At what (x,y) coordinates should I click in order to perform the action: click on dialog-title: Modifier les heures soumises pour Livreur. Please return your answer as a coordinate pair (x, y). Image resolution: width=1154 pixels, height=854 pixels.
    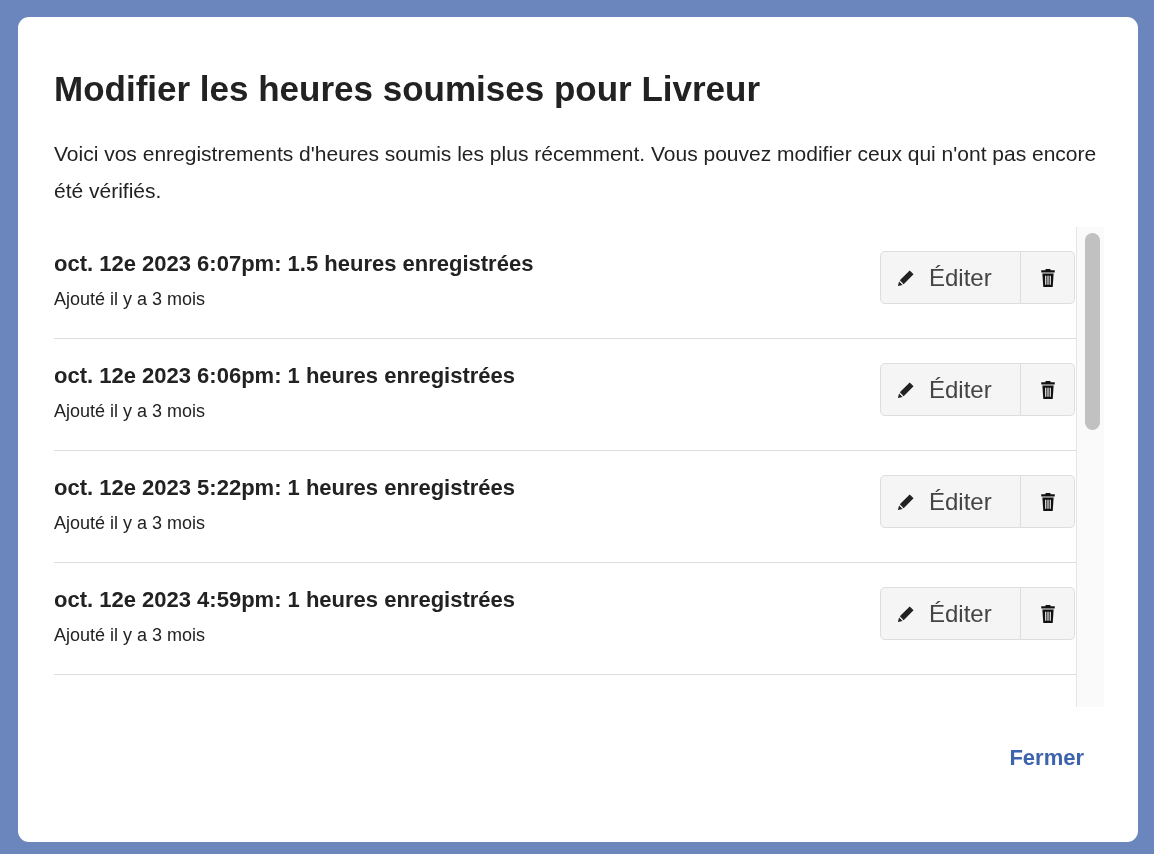
    Looking at the image, I should click on (408, 89).